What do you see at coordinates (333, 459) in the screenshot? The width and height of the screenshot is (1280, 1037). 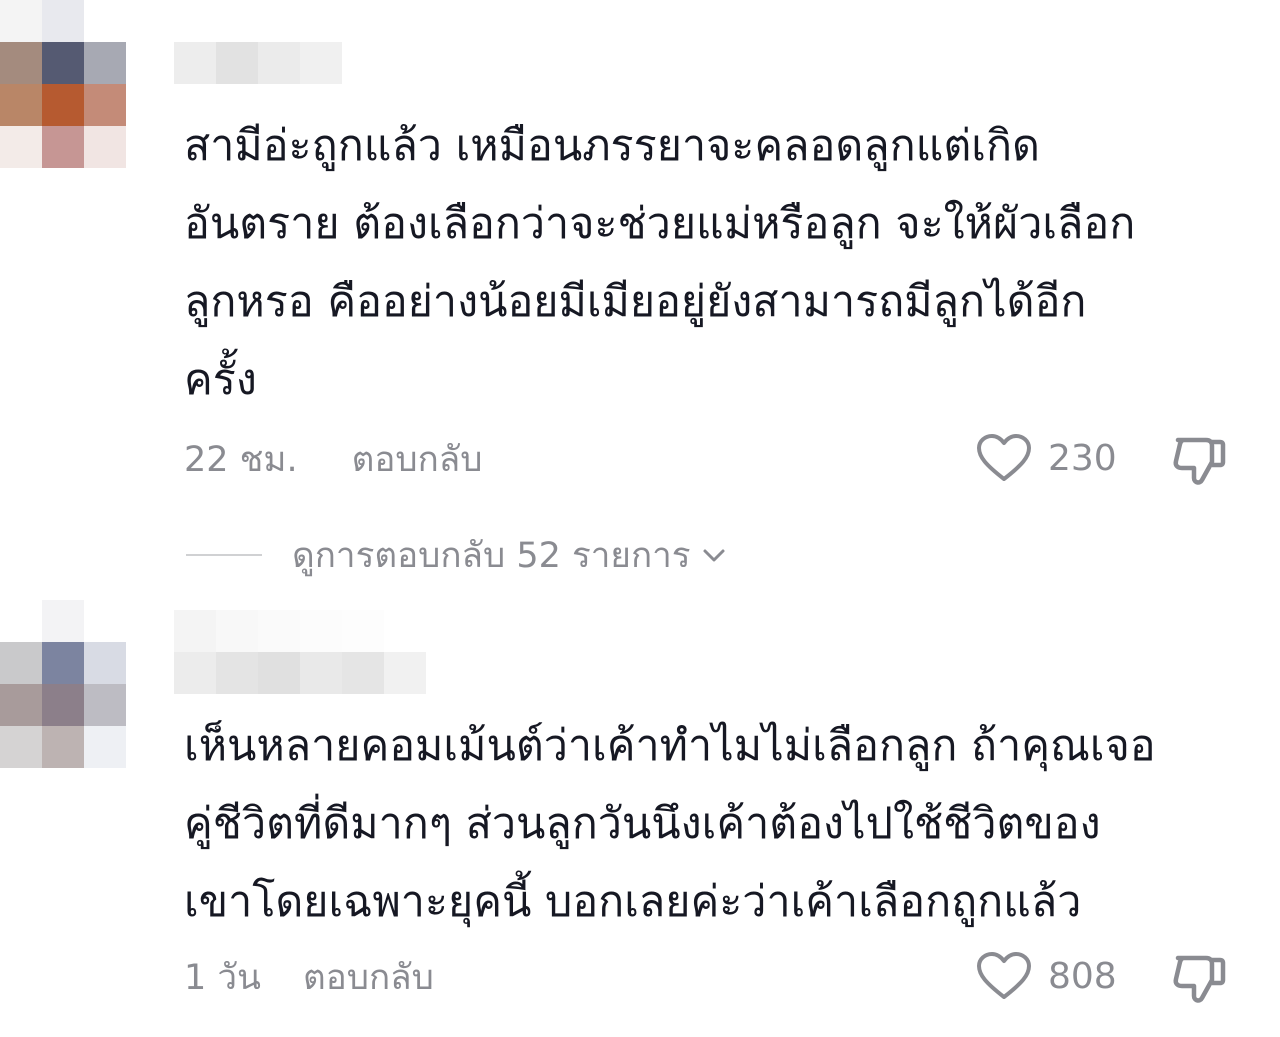 I see `comment-meta: 22 ชม. ตอบกลับ` at bounding box center [333, 459].